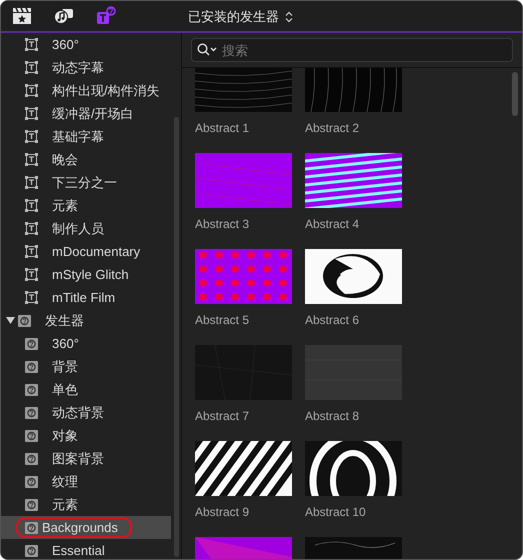 The height and width of the screenshot is (560, 523). I want to click on search-icon, so click(207, 49).